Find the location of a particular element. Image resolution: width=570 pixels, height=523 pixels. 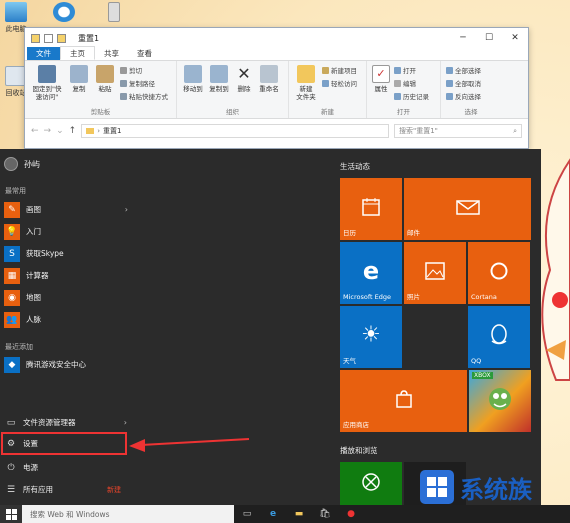

copy-to-icon is located at coordinates (219, 74).